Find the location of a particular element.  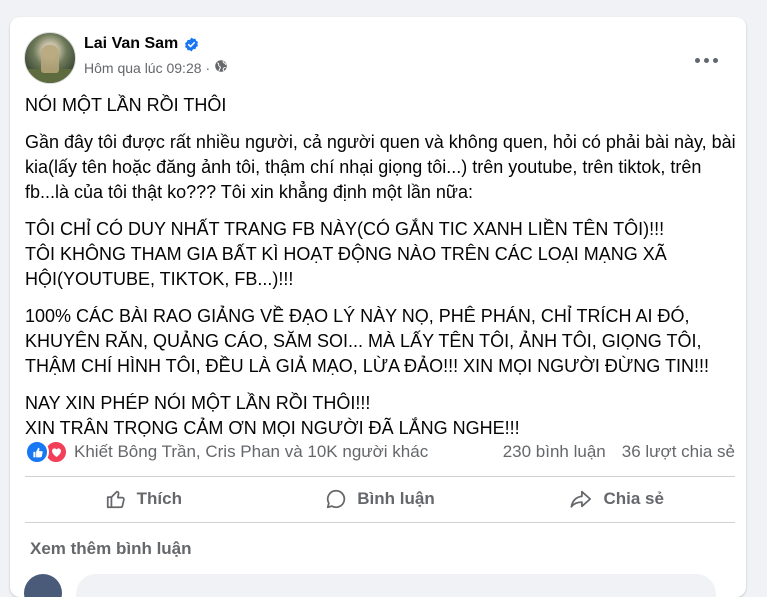

author-row: Lai Van Sam is located at coordinates (141, 44).